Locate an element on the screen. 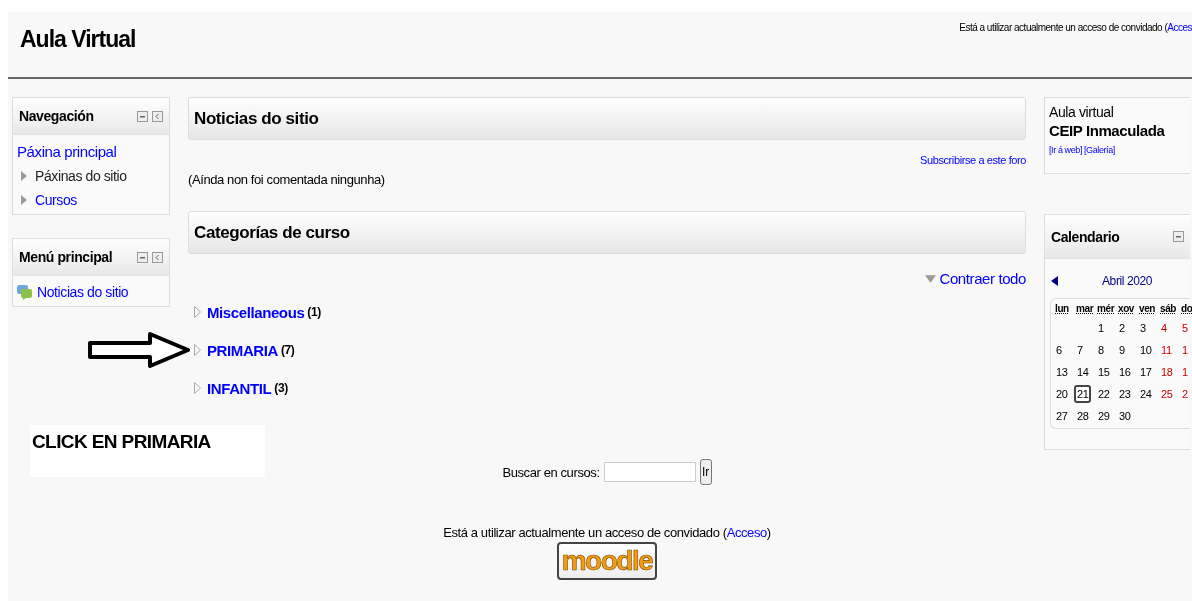  calendar-day: 8 is located at coordinates (1101, 349).